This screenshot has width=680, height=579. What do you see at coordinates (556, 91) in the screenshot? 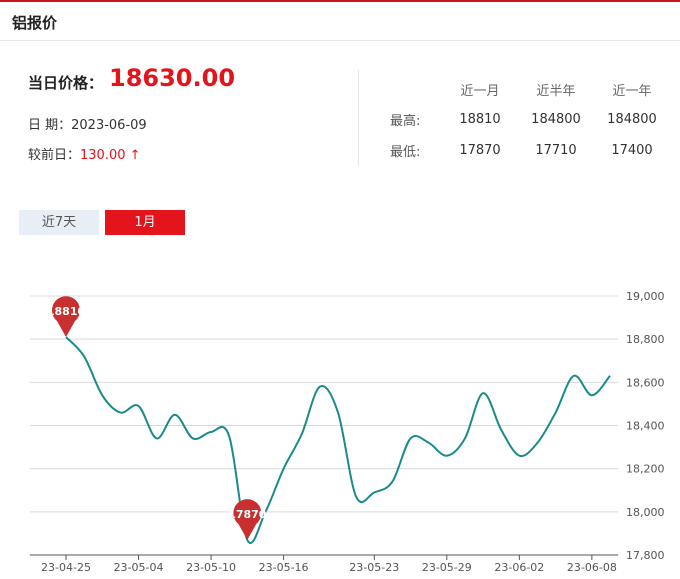
I see `stats-col-header: 近半年` at bounding box center [556, 91].